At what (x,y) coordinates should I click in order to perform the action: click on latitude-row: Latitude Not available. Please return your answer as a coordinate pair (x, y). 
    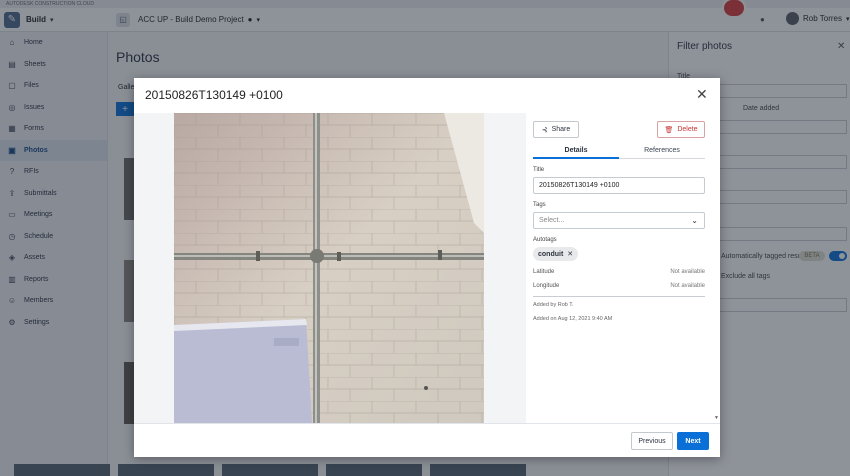
    Looking at the image, I should click on (619, 272).